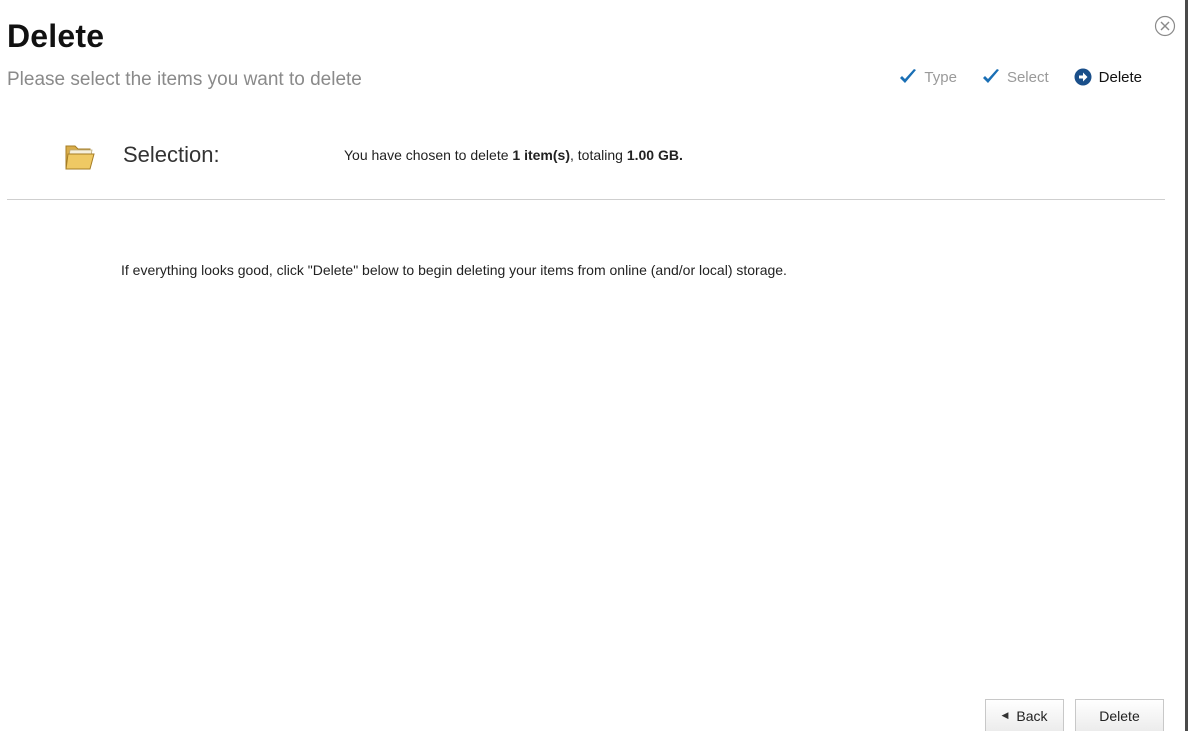 The width and height of the screenshot is (1188, 731). I want to click on close-icon, so click(1165, 26).